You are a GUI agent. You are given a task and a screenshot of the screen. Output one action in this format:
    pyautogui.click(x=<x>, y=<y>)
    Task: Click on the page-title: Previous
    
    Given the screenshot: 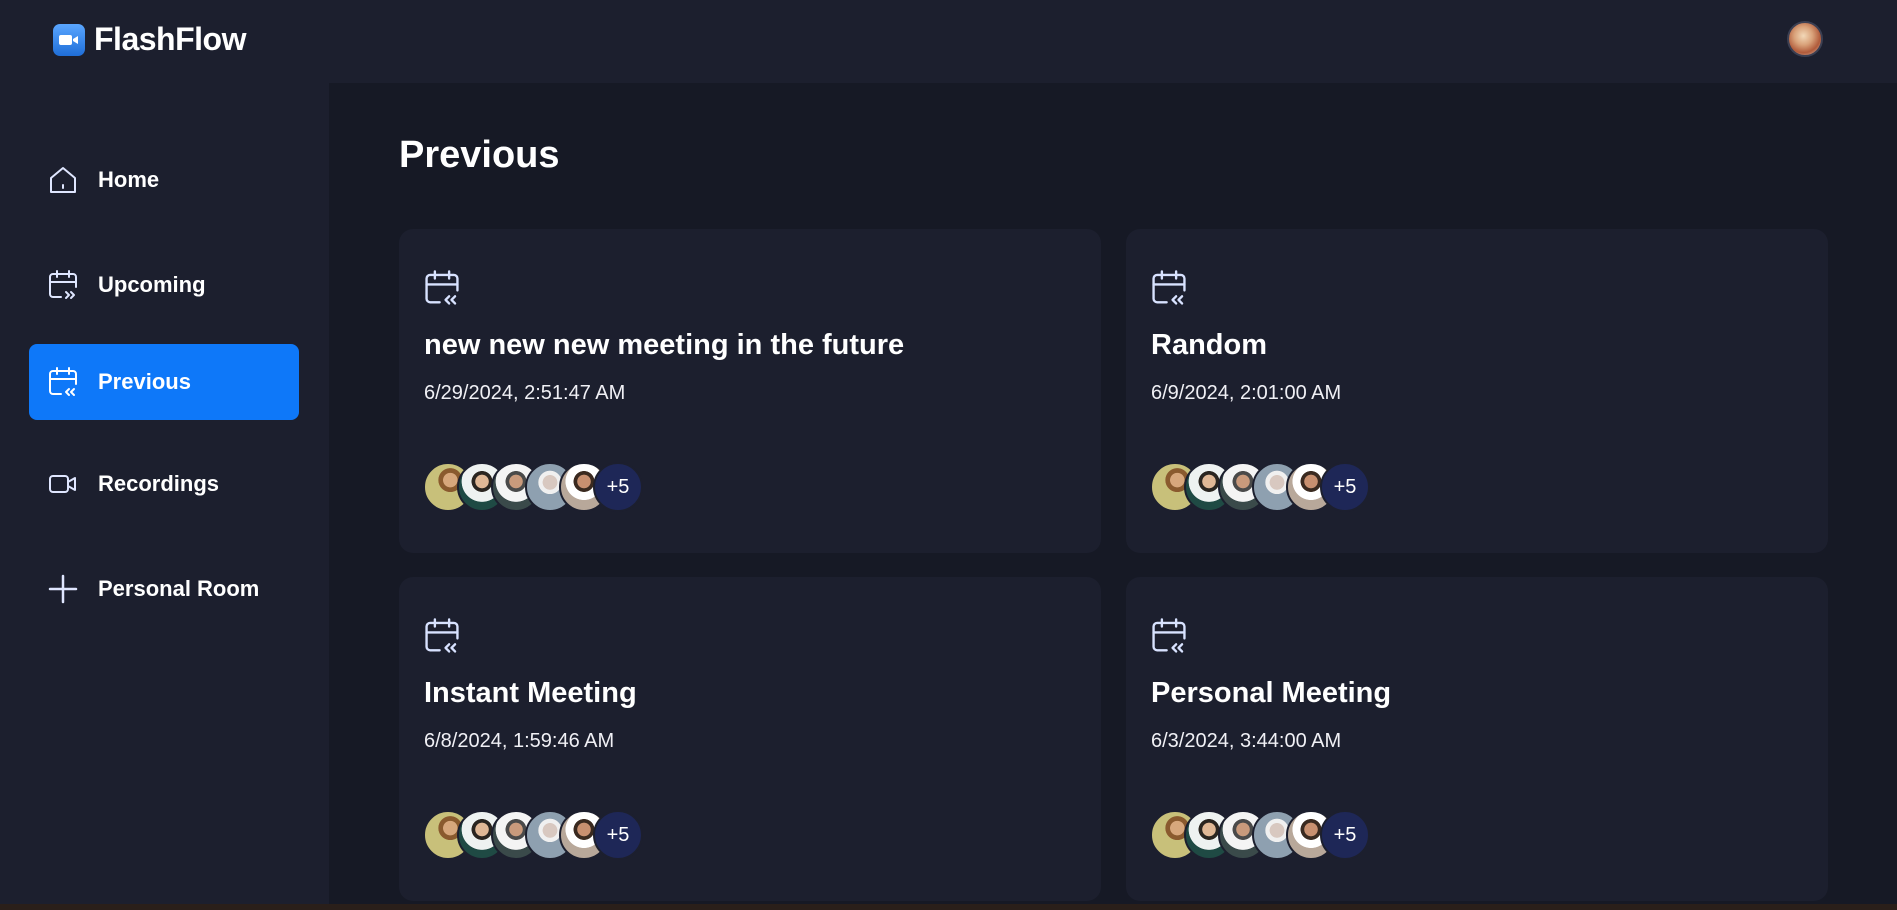 What is the action you would take?
    pyautogui.click(x=479, y=155)
    